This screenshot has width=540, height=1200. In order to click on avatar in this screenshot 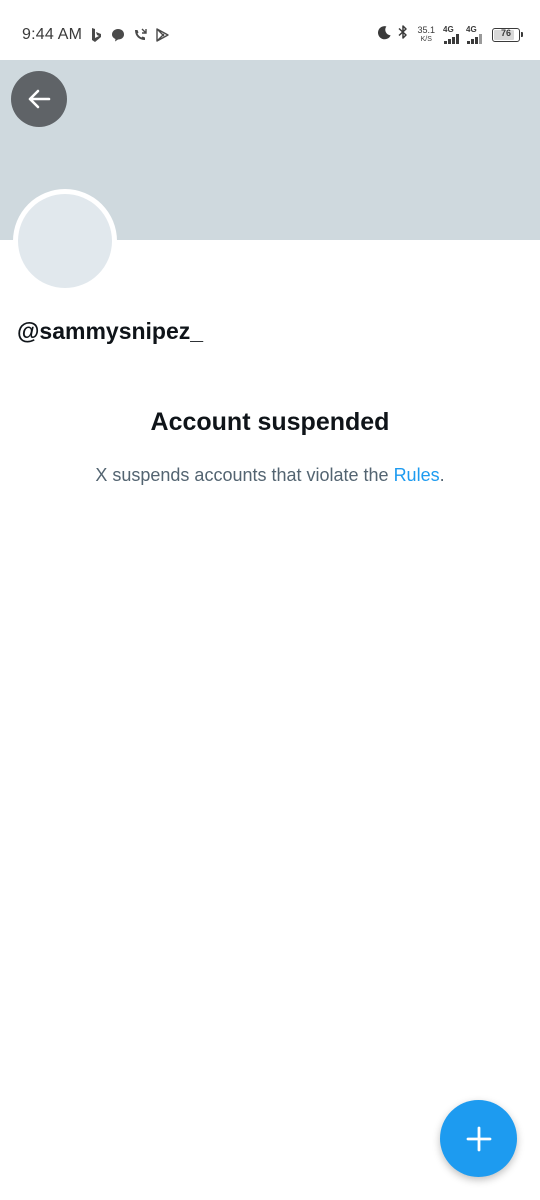, I will do `click(65, 241)`.